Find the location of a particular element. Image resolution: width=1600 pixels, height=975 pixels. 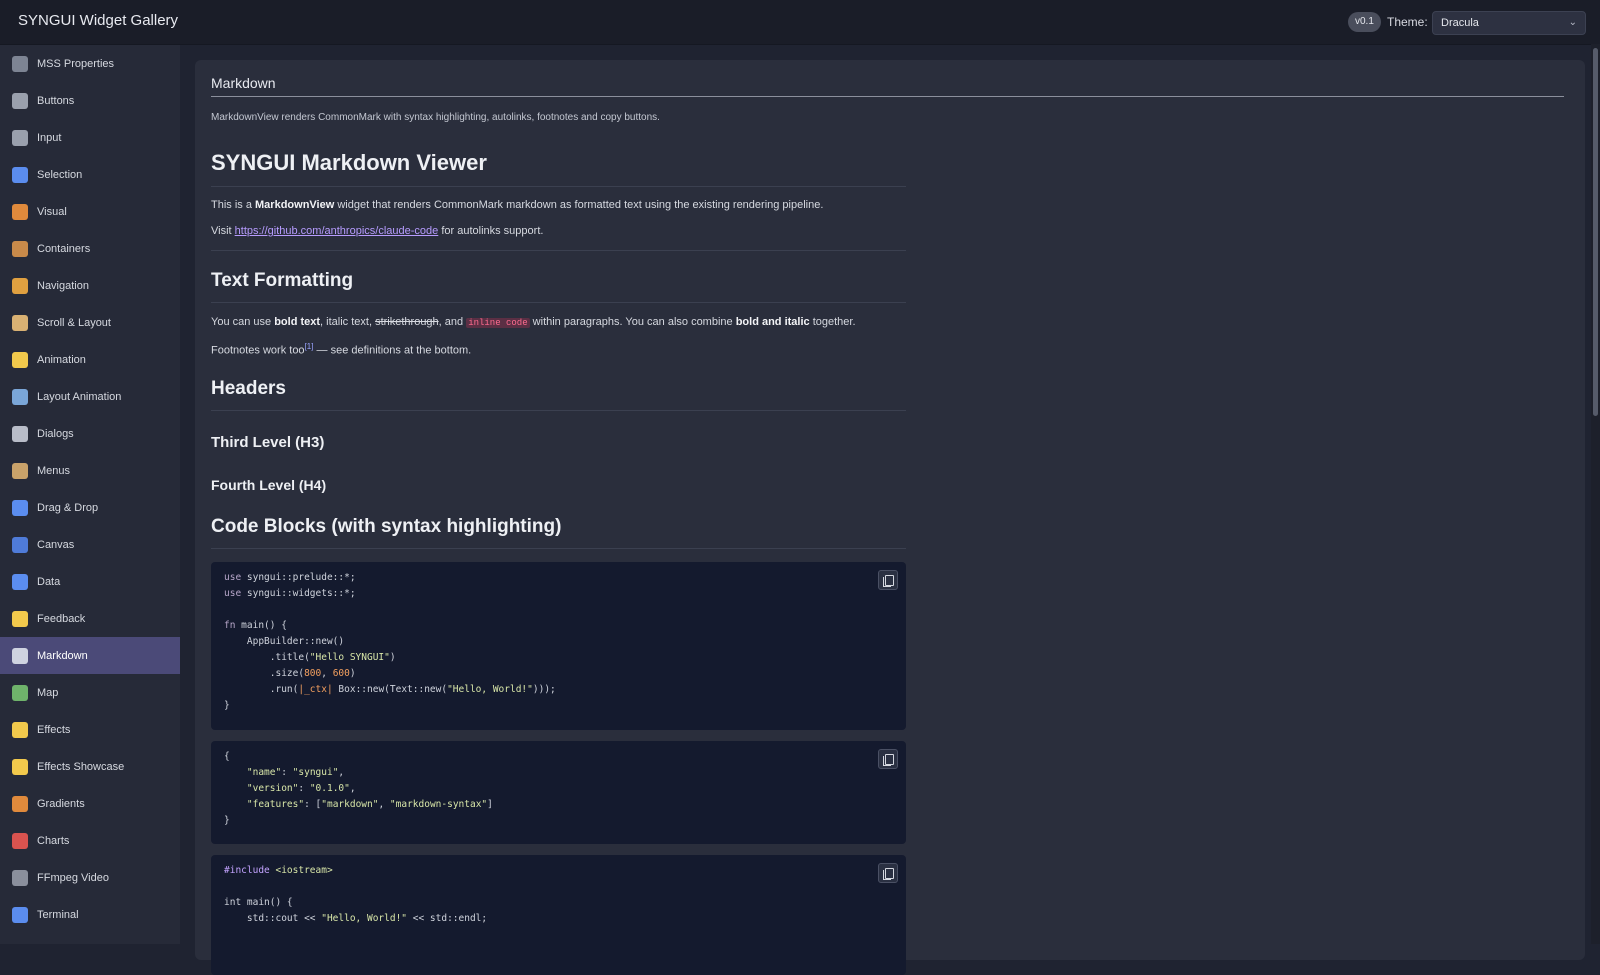

sidebar-item-label: Canvas is located at coordinates (56, 544).